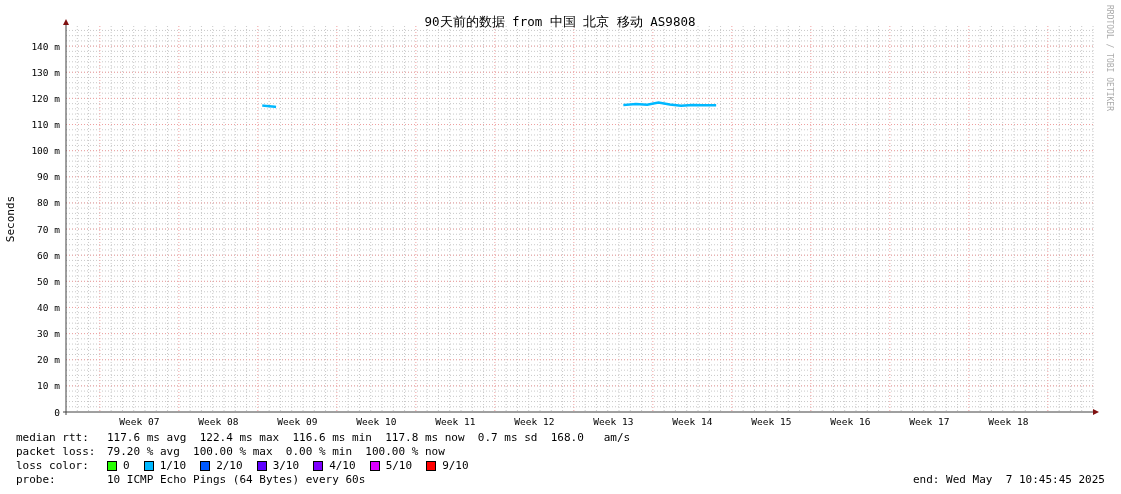 This screenshot has height=494, width=1121. Describe the element at coordinates (48, 177) in the screenshot. I see `y-tick-label: 90 m` at that location.